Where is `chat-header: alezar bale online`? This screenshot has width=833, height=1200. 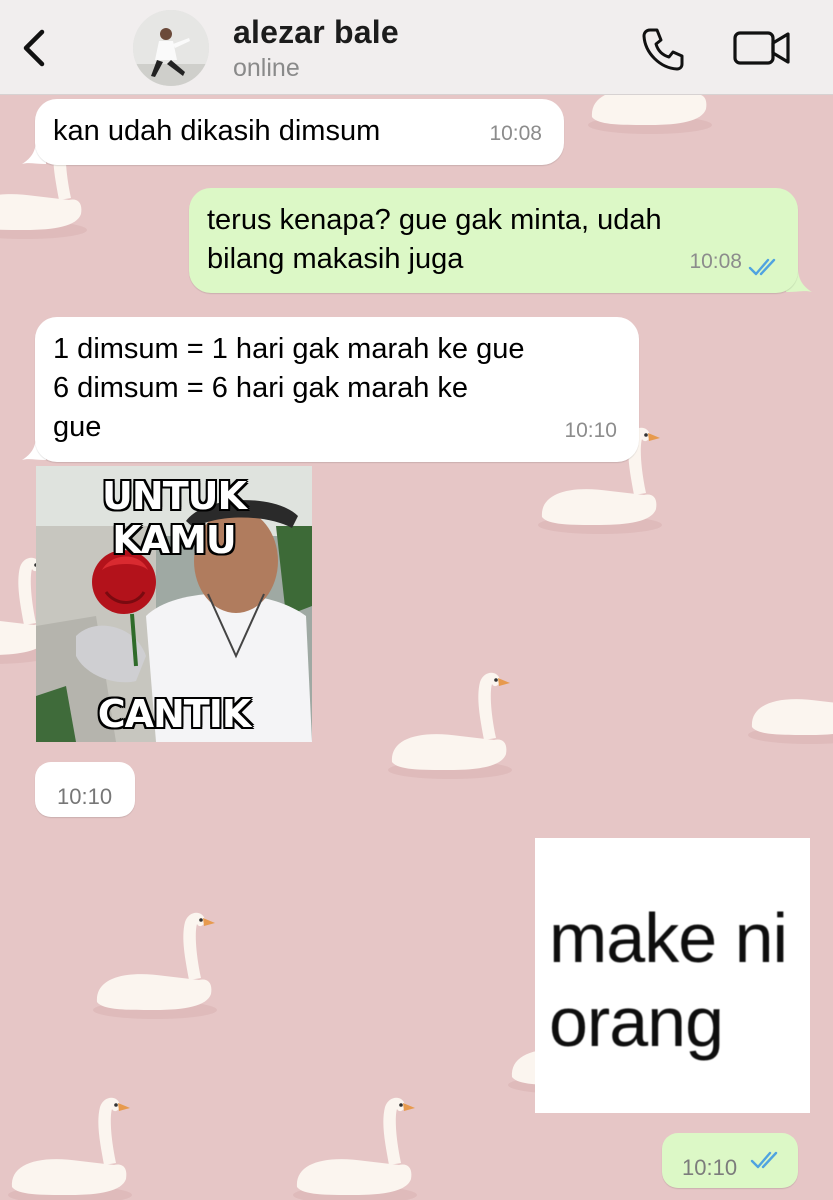 chat-header: alezar bale online is located at coordinates (416, 47).